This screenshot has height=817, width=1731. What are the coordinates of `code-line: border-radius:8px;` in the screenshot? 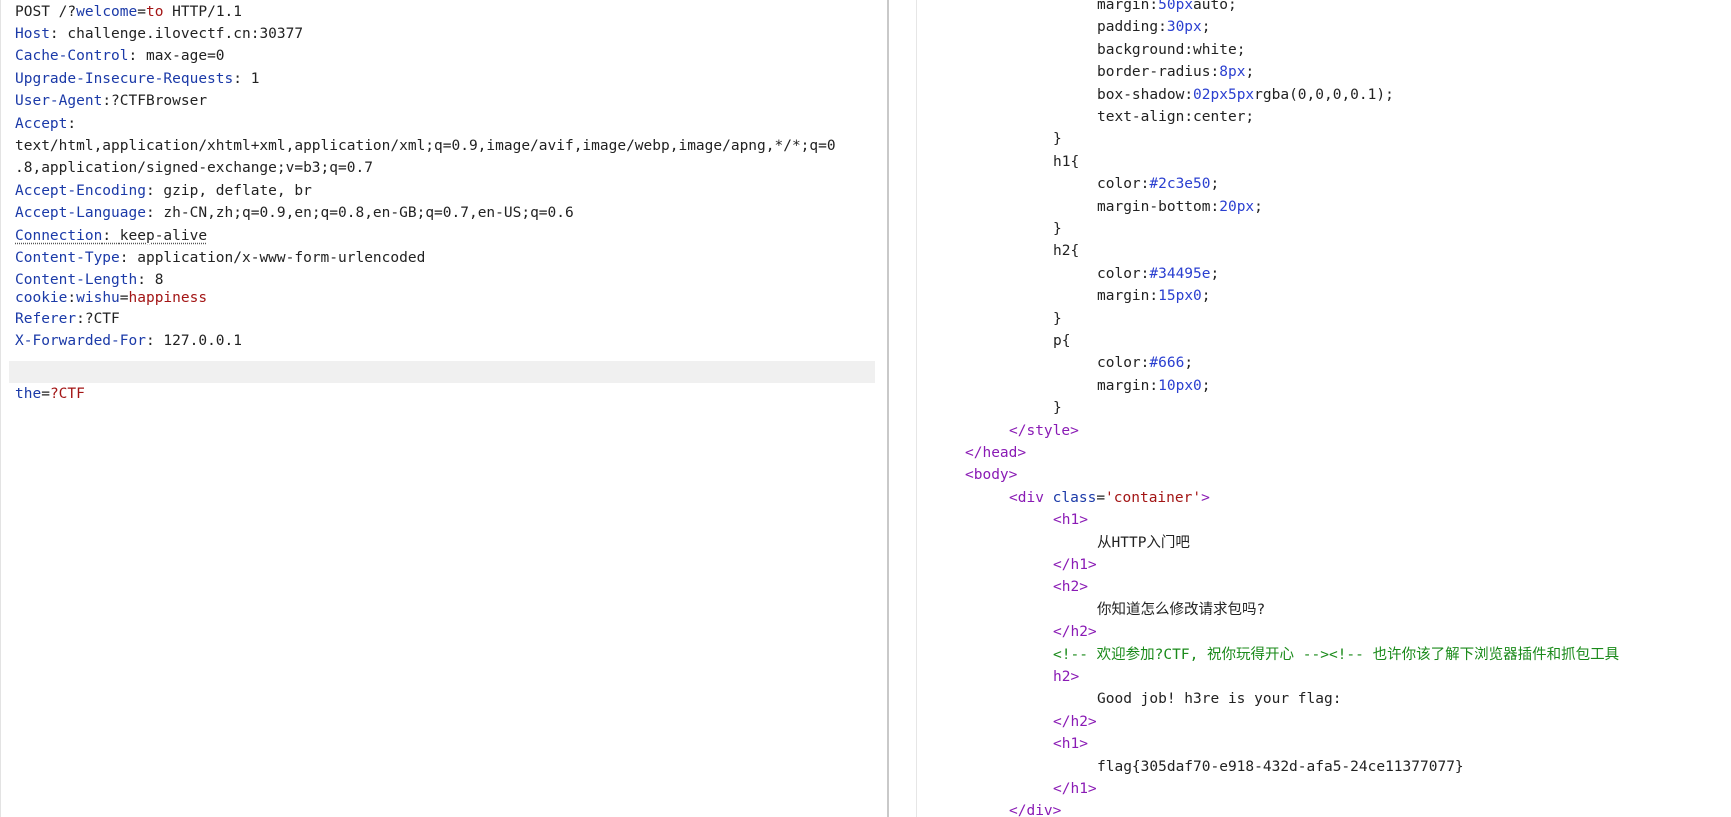 It's located at (1175, 72).